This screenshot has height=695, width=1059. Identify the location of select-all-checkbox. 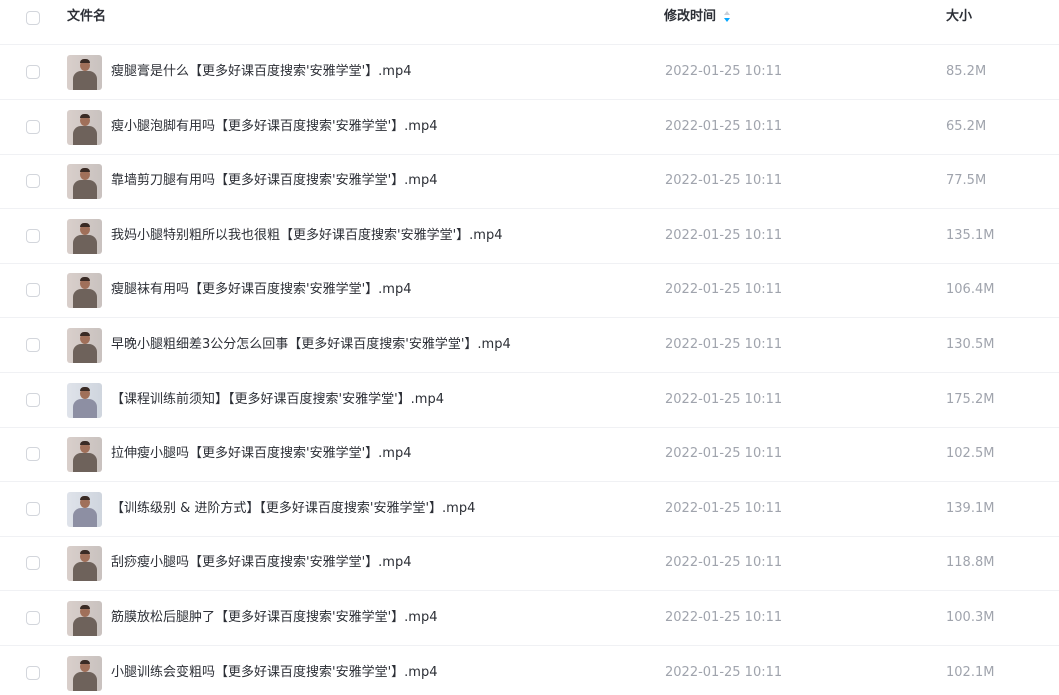
(33, 18).